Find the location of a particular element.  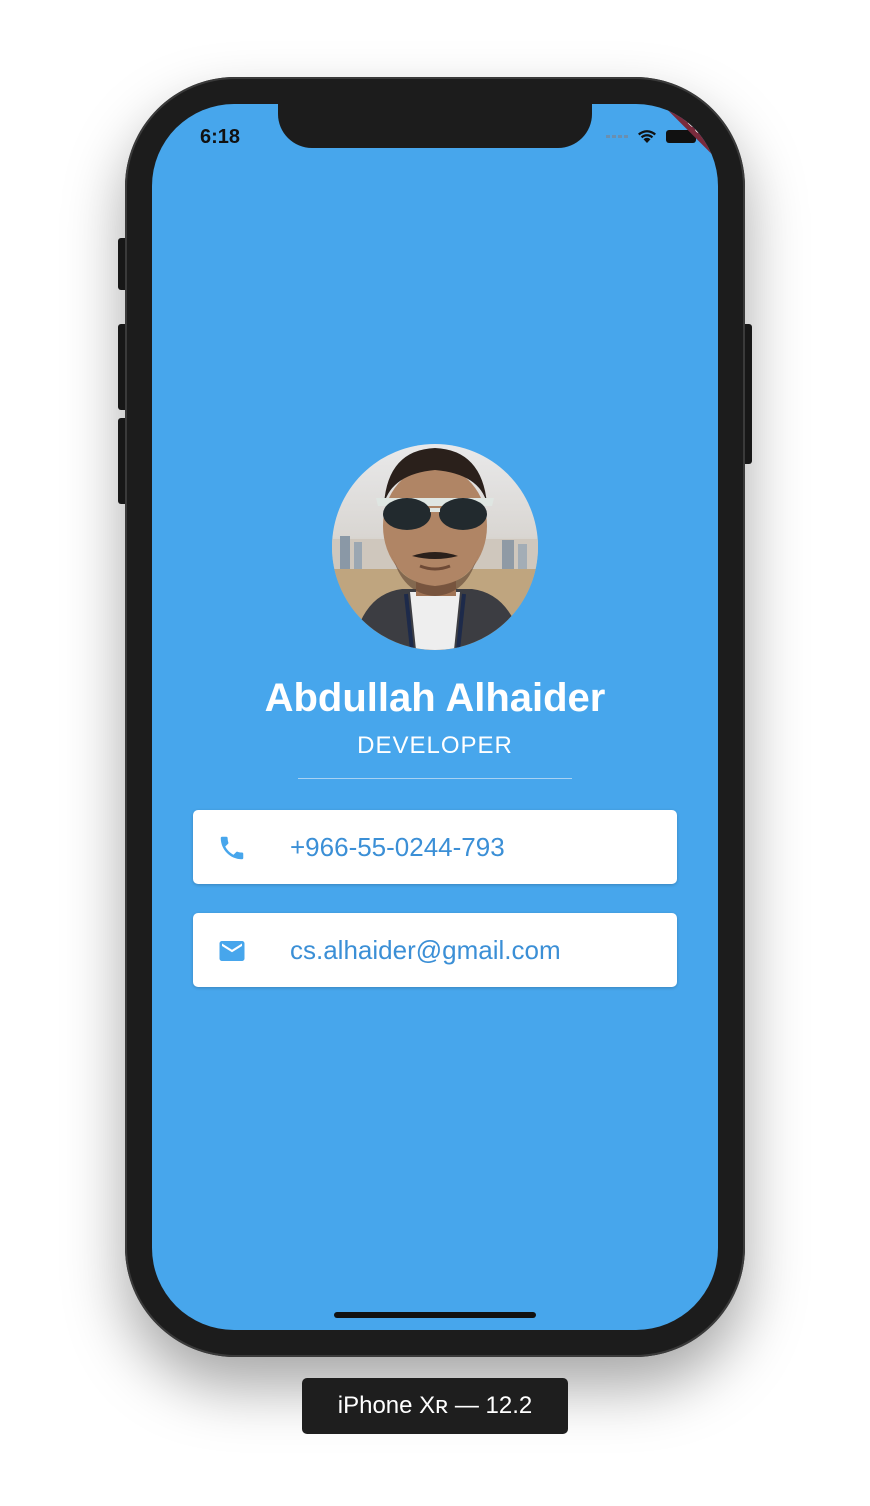

phone-number: +966-55-0244-793 is located at coordinates (397, 847).